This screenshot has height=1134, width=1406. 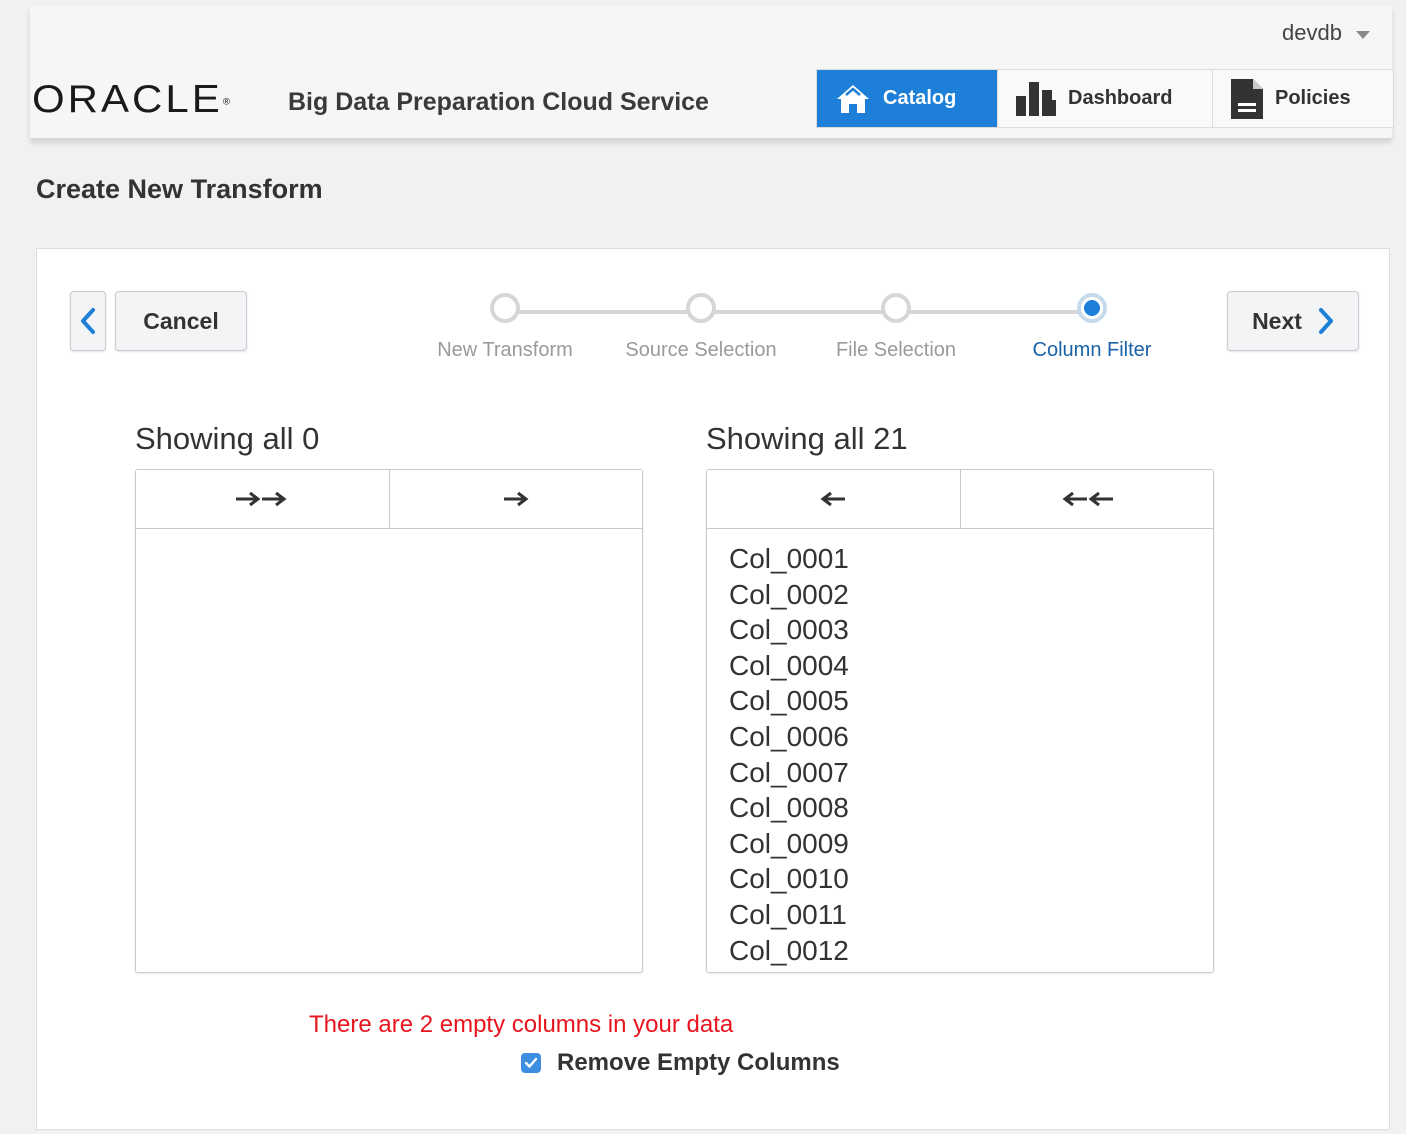 I want to click on column-list-item: Col_0001, so click(x=971, y=559).